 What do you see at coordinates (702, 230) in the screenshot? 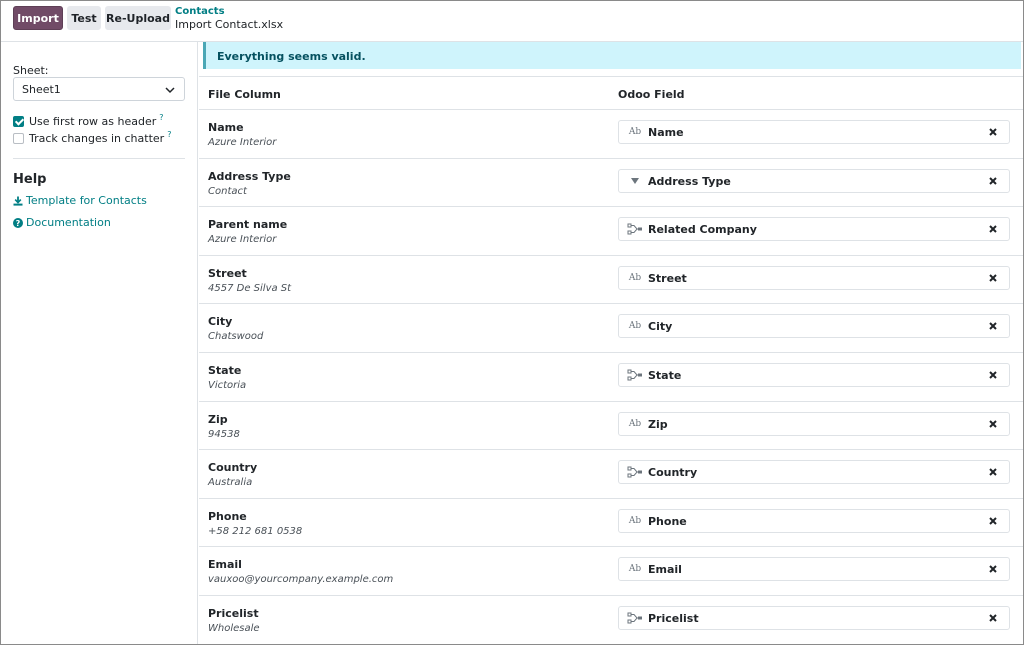
I see `odoo-field-label: Related Company` at bounding box center [702, 230].